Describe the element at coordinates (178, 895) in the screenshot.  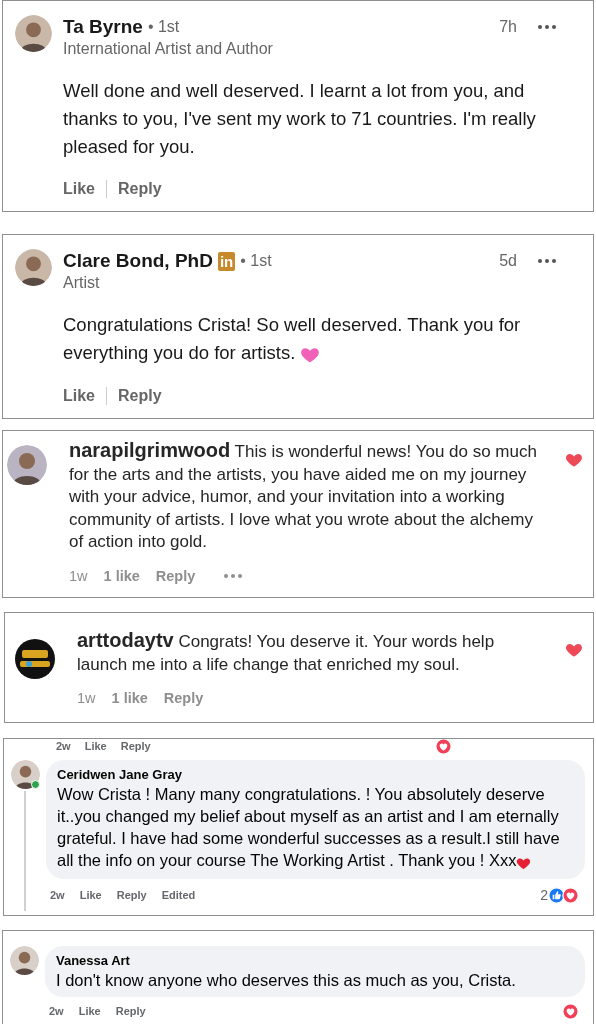
I see `edited-label: Edited` at that location.